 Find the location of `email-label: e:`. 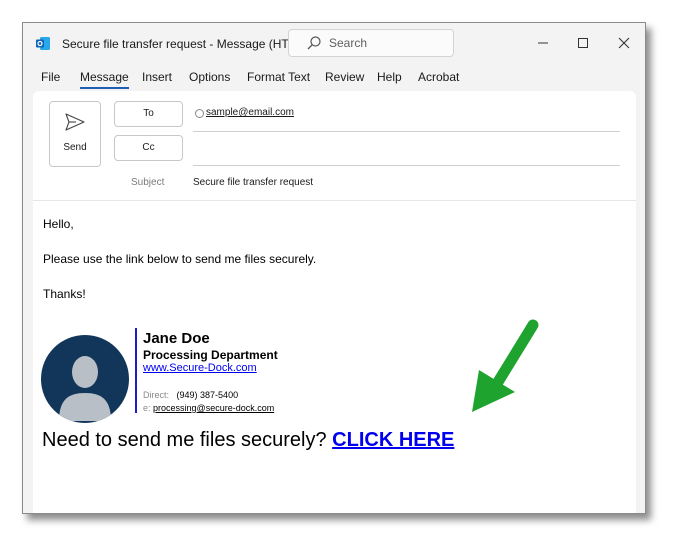

email-label: e: is located at coordinates (147, 408).